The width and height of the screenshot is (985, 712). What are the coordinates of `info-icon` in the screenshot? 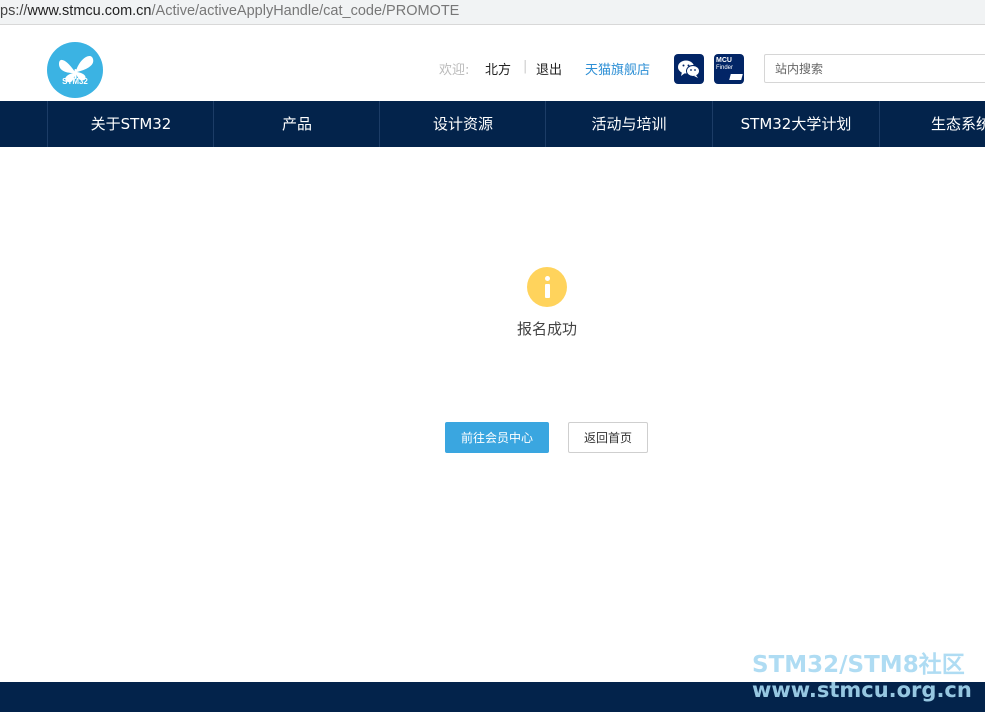 It's located at (547, 287).